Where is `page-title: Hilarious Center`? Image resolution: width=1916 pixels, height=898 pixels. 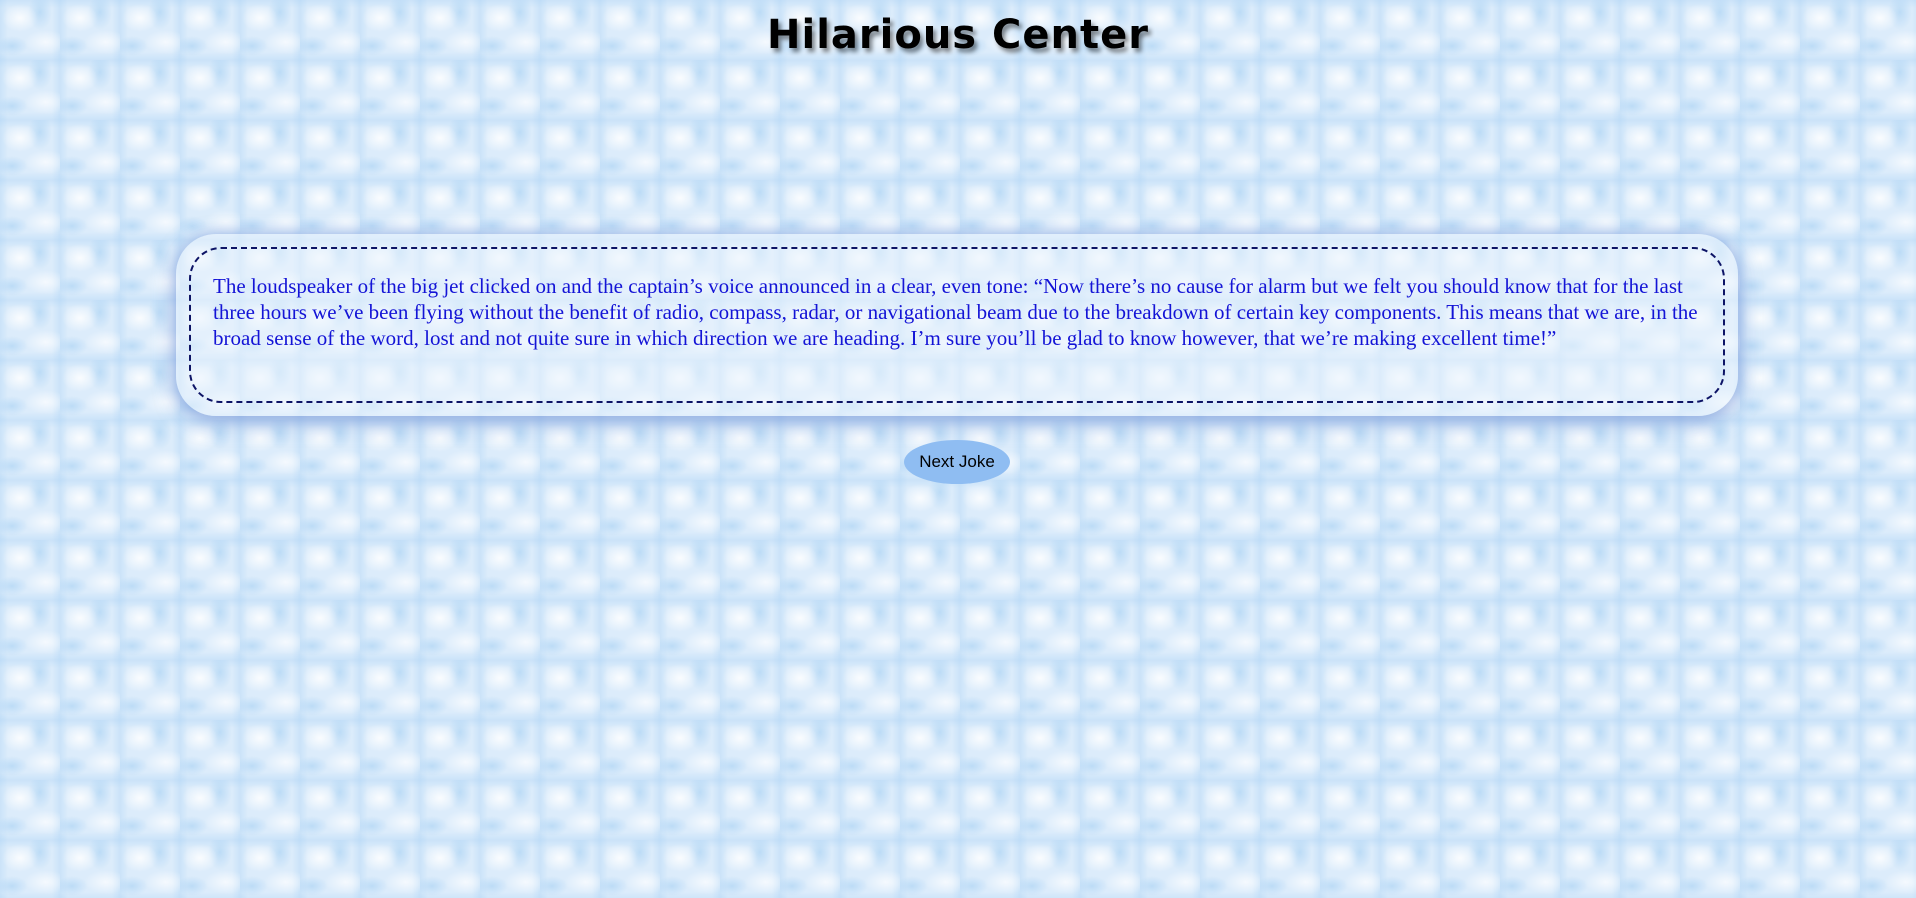
page-title: Hilarious Center is located at coordinates (958, 35).